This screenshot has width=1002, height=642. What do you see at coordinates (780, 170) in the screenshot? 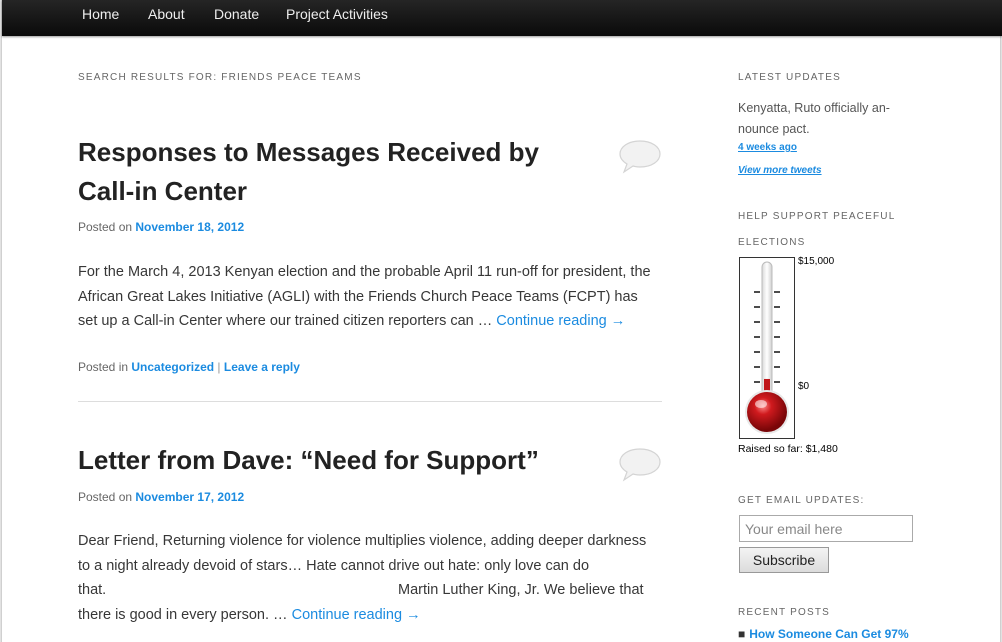
I see `view-more-tweets-link: View more tweets` at bounding box center [780, 170].